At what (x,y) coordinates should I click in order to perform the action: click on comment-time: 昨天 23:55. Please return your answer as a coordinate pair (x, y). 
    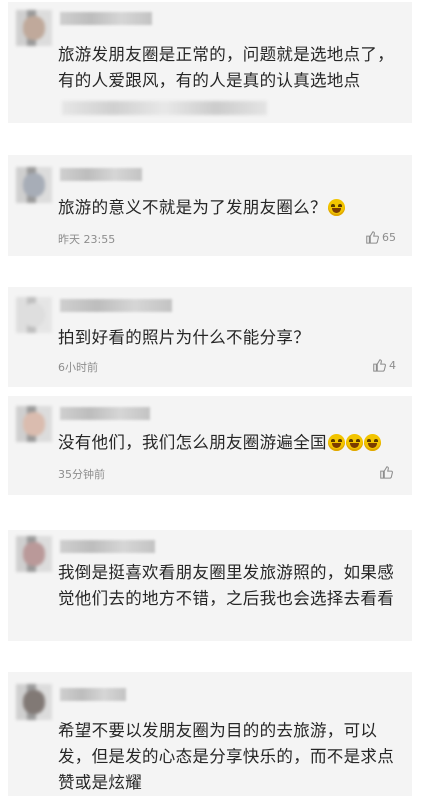
    Looking at the image, I should click on (87, 239).